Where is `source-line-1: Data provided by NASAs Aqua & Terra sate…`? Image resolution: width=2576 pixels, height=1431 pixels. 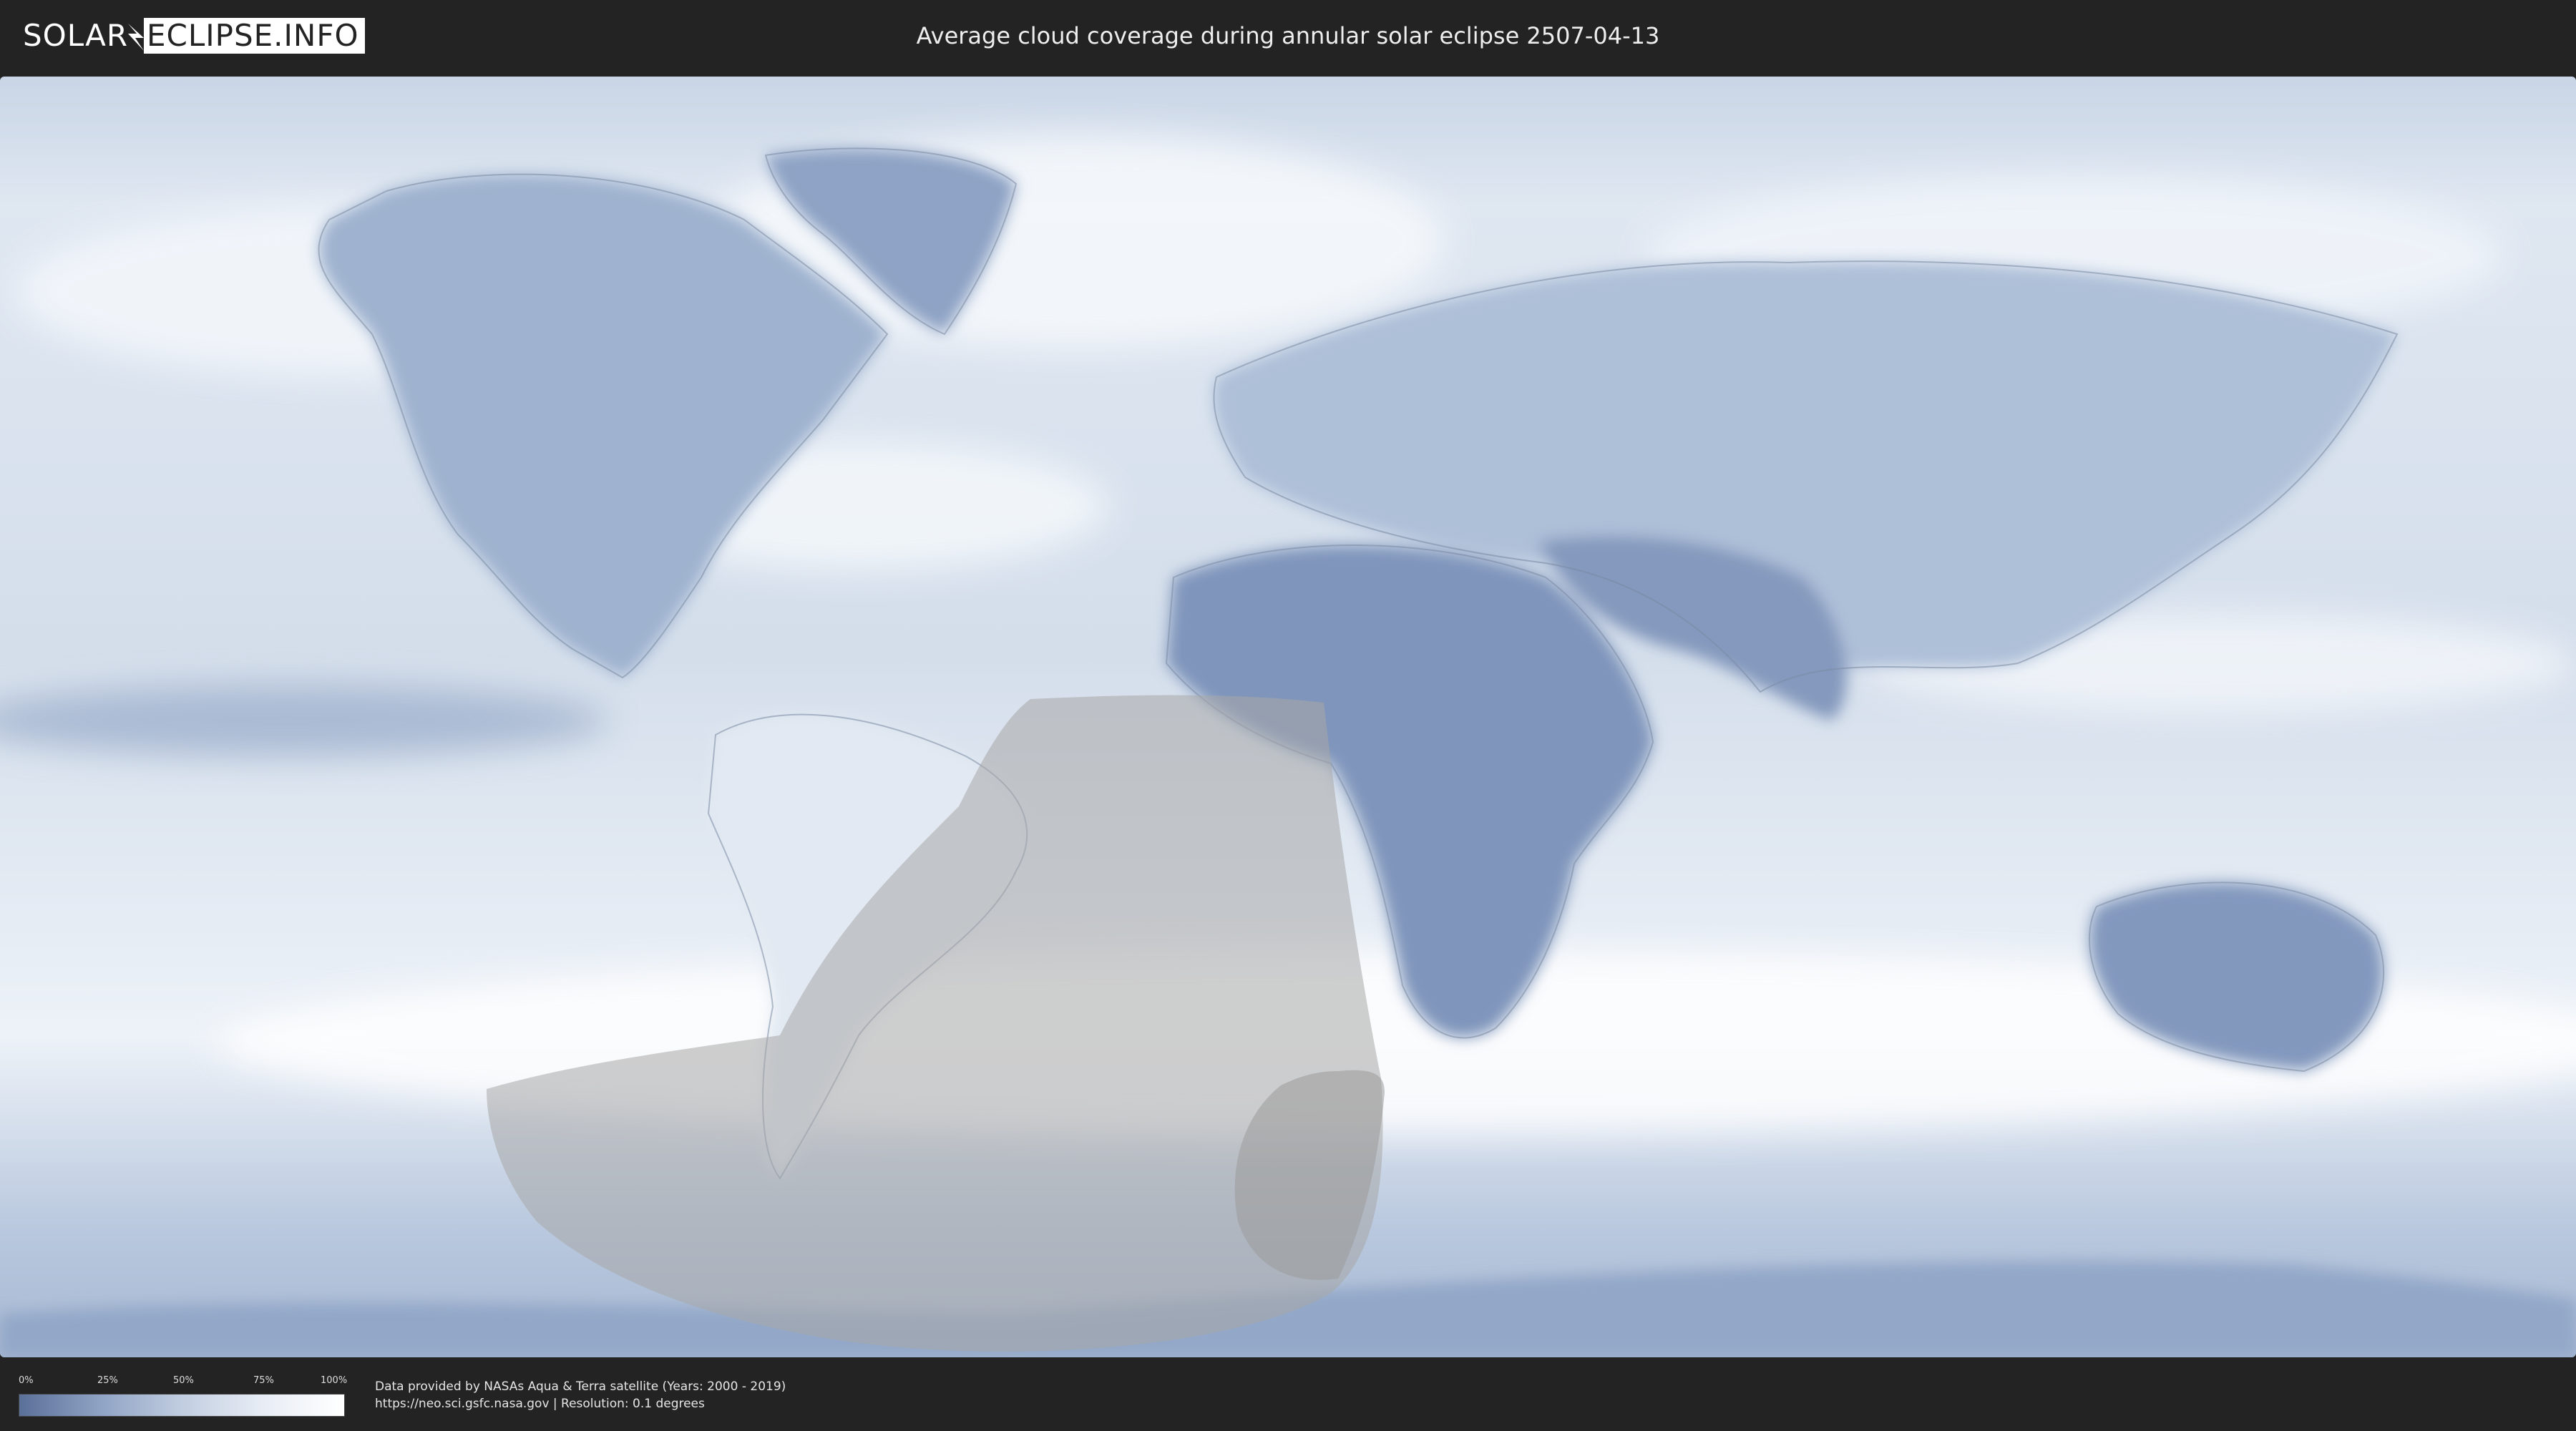
source-line-1: Data provided by NASAs Aqua & Terra sate… is located at coordinates (580, 1386).